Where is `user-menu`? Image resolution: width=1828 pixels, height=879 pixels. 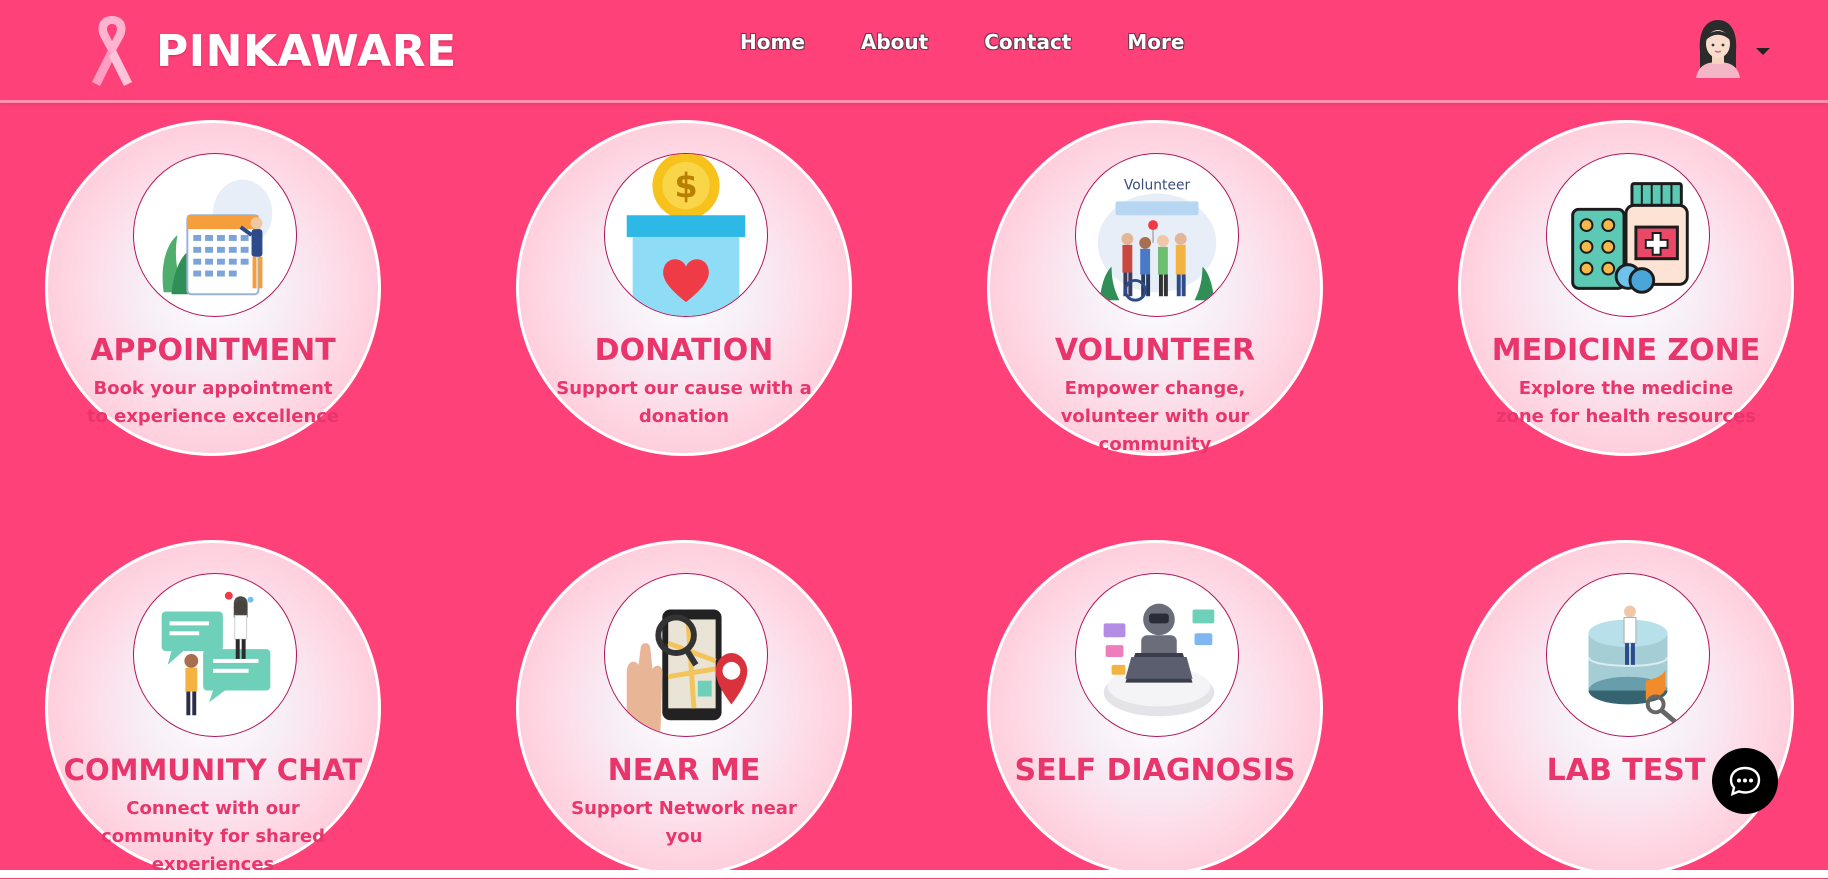
user-menu is located at coordinates (1732, 48).